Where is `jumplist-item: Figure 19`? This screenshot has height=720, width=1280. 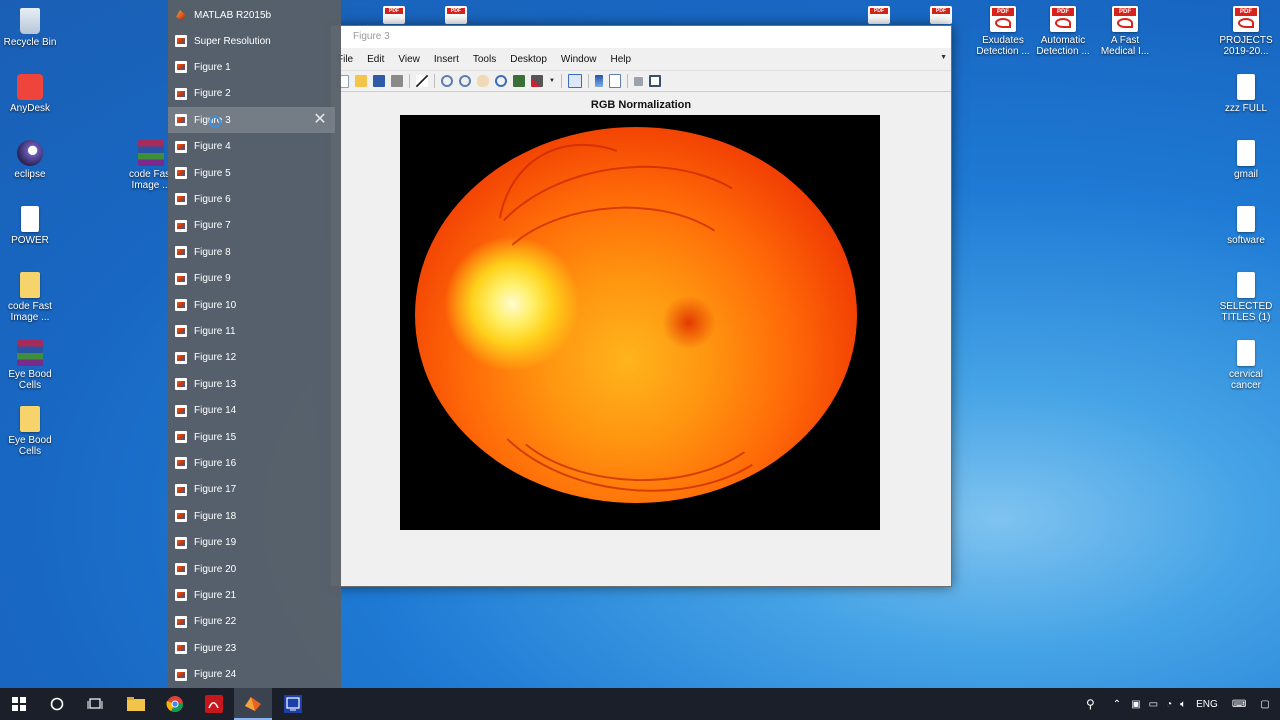
jumplist-item: Figure 19 is located at coordinates (254, 543).